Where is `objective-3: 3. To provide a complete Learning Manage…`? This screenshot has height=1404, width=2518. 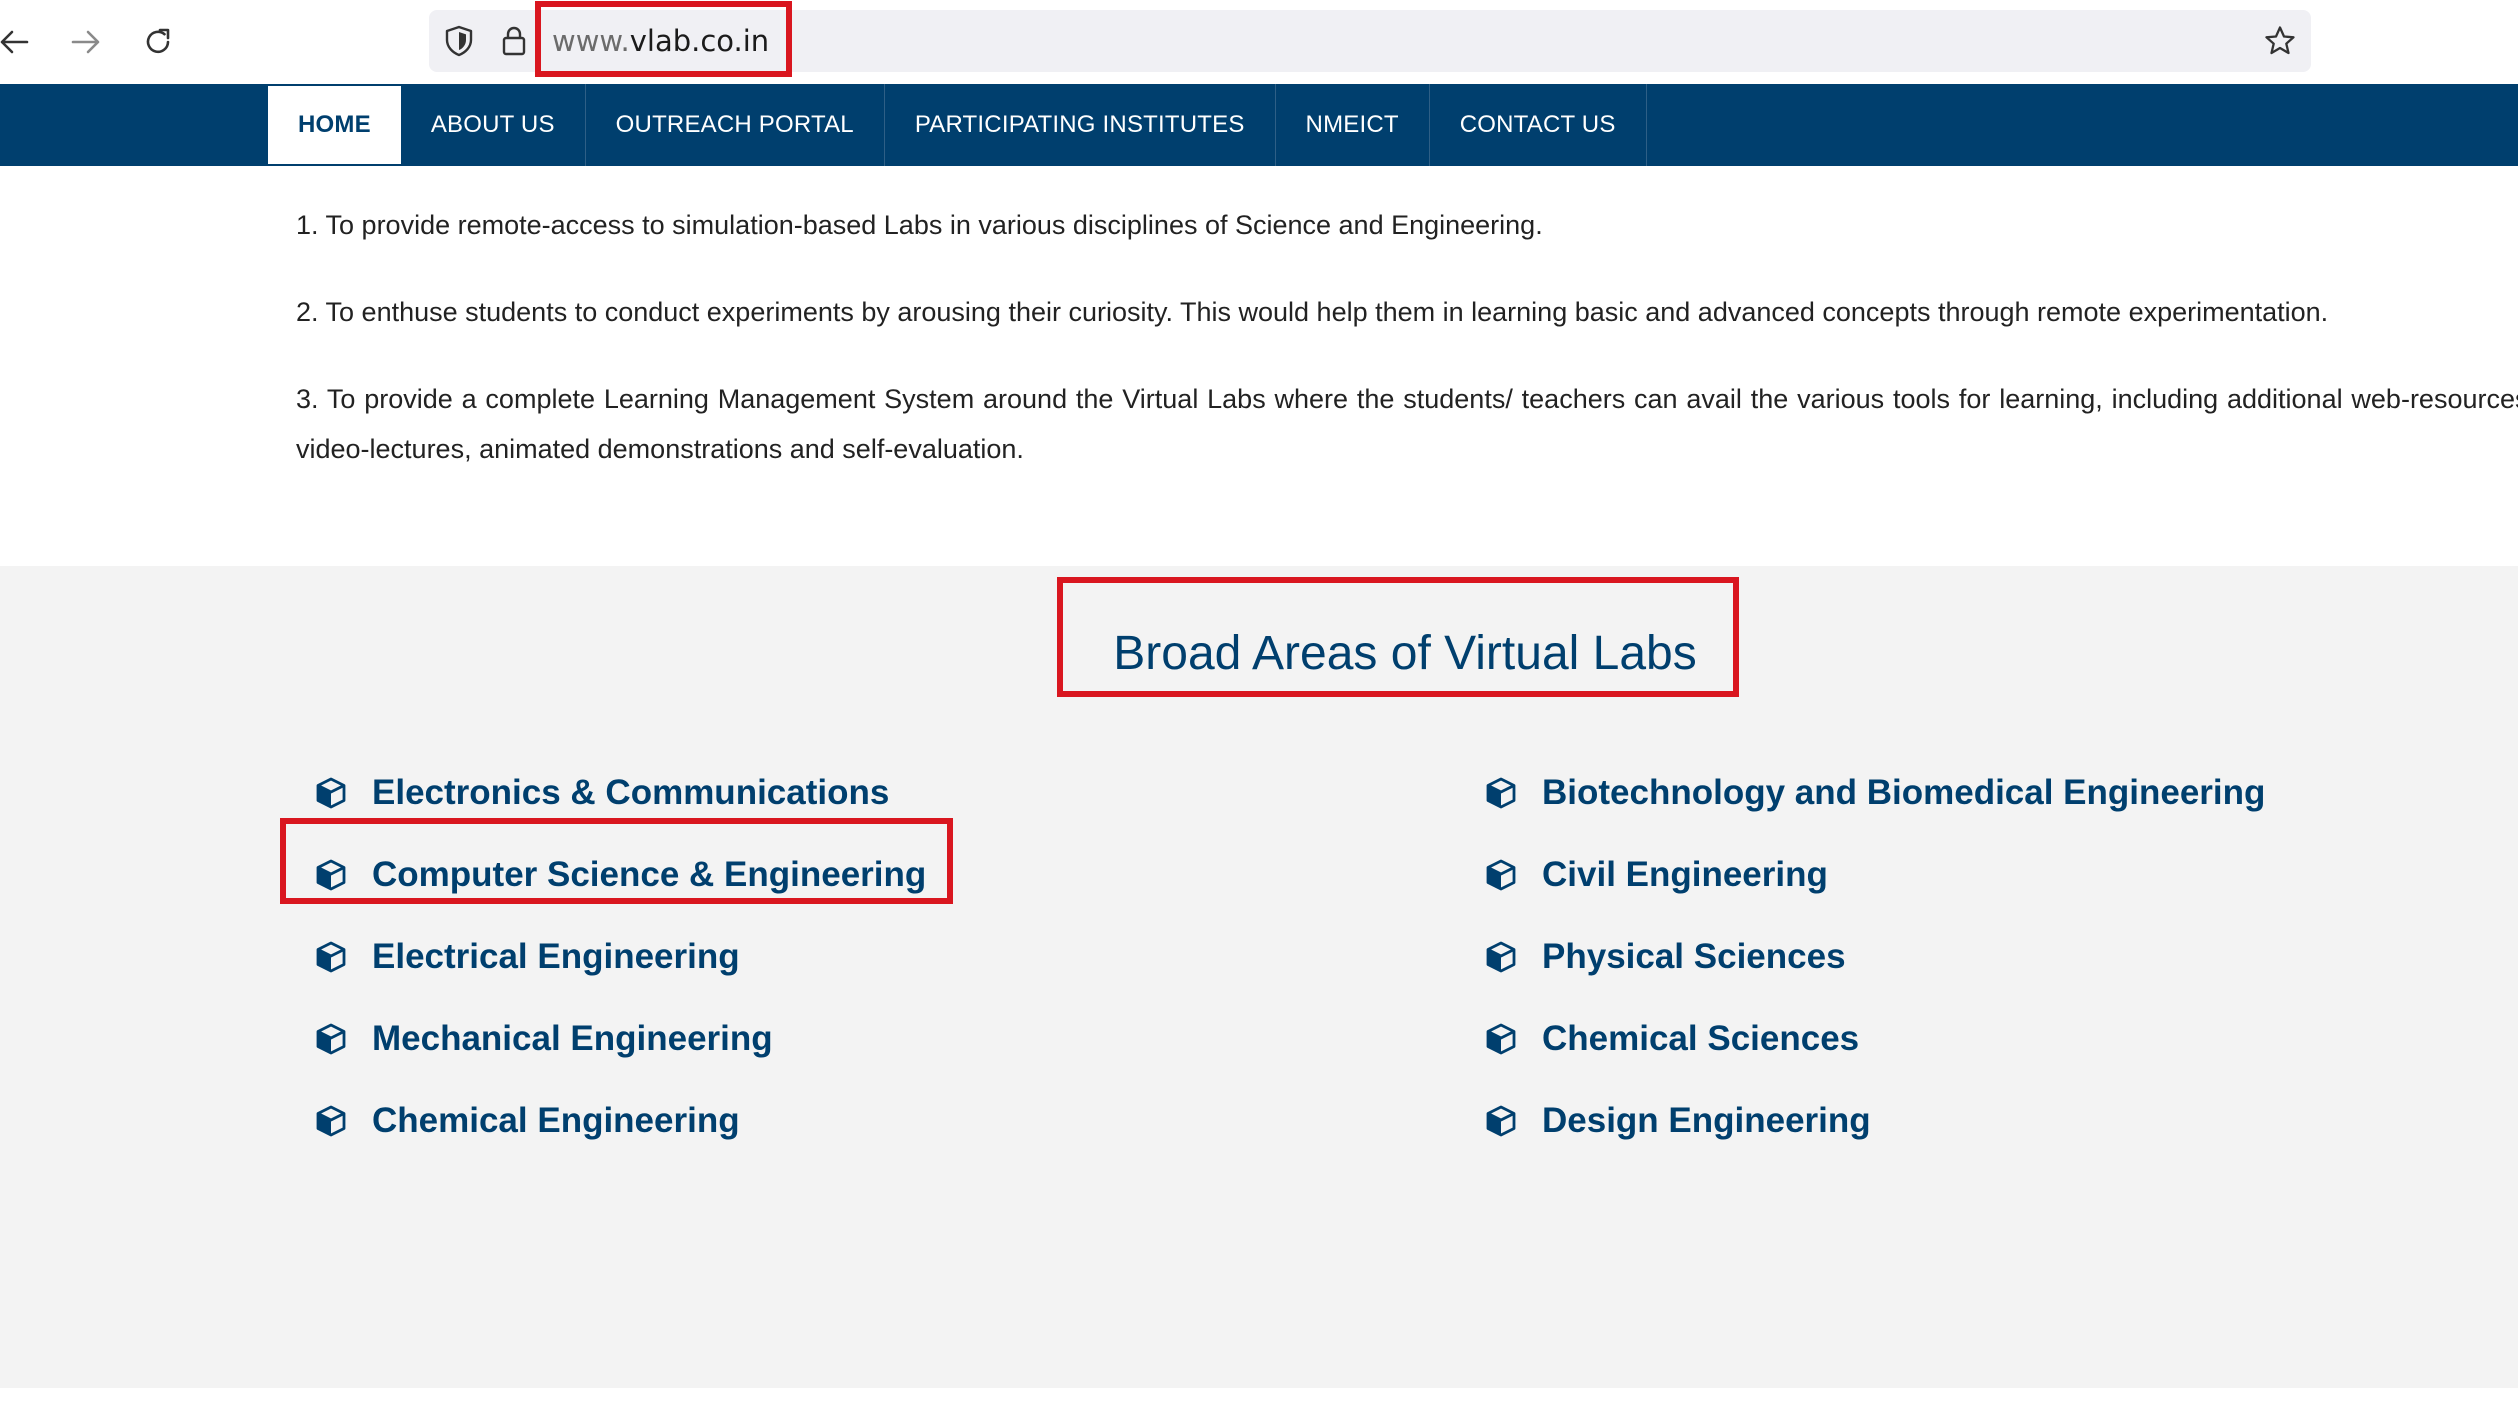 objective-3: 3. To provide a complete Learning Manage… is located at coordinates (1407, 424).